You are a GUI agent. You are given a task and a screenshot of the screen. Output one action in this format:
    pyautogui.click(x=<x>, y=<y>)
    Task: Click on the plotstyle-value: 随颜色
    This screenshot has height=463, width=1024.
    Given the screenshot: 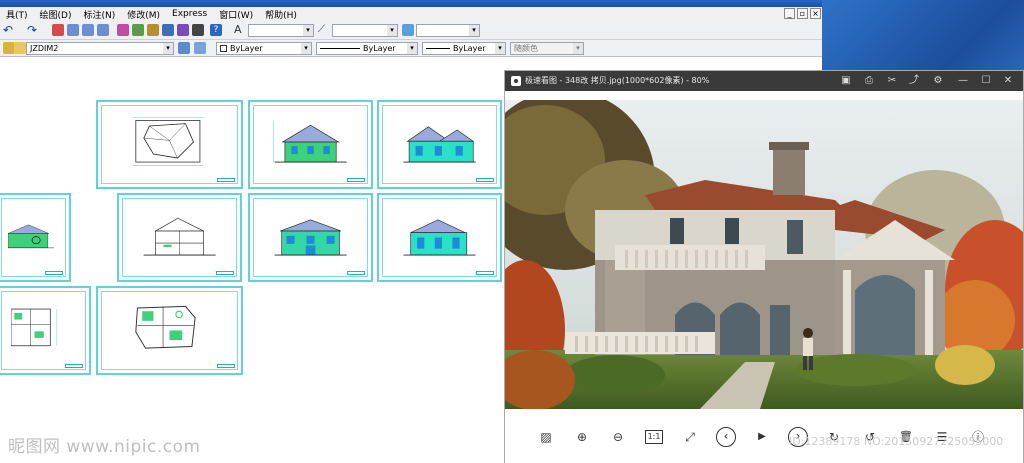 What is the action you would take?
    pyautogui.click(x=526, y=48)
    